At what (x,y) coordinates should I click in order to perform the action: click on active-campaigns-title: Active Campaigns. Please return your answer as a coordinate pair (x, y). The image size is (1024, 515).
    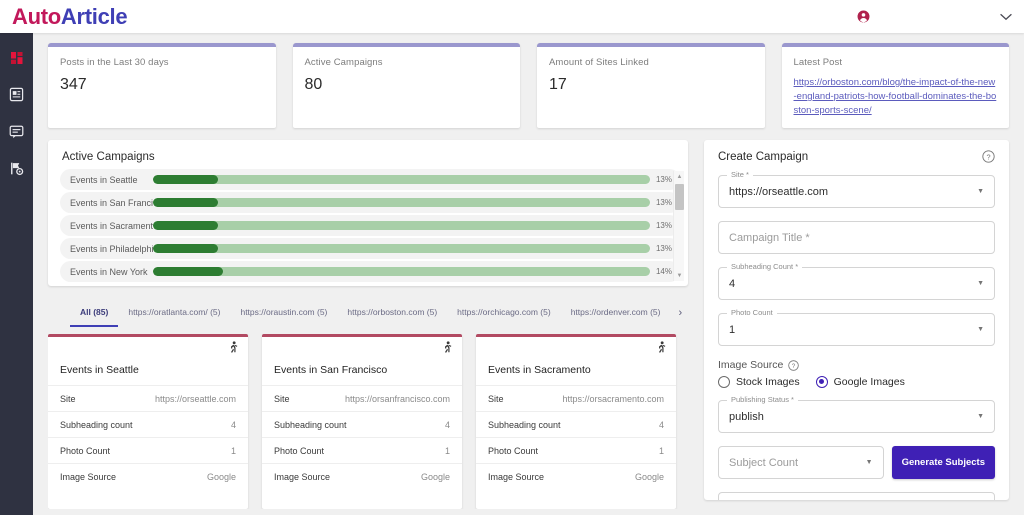
    Looking at the image, I should click on (108, 157).